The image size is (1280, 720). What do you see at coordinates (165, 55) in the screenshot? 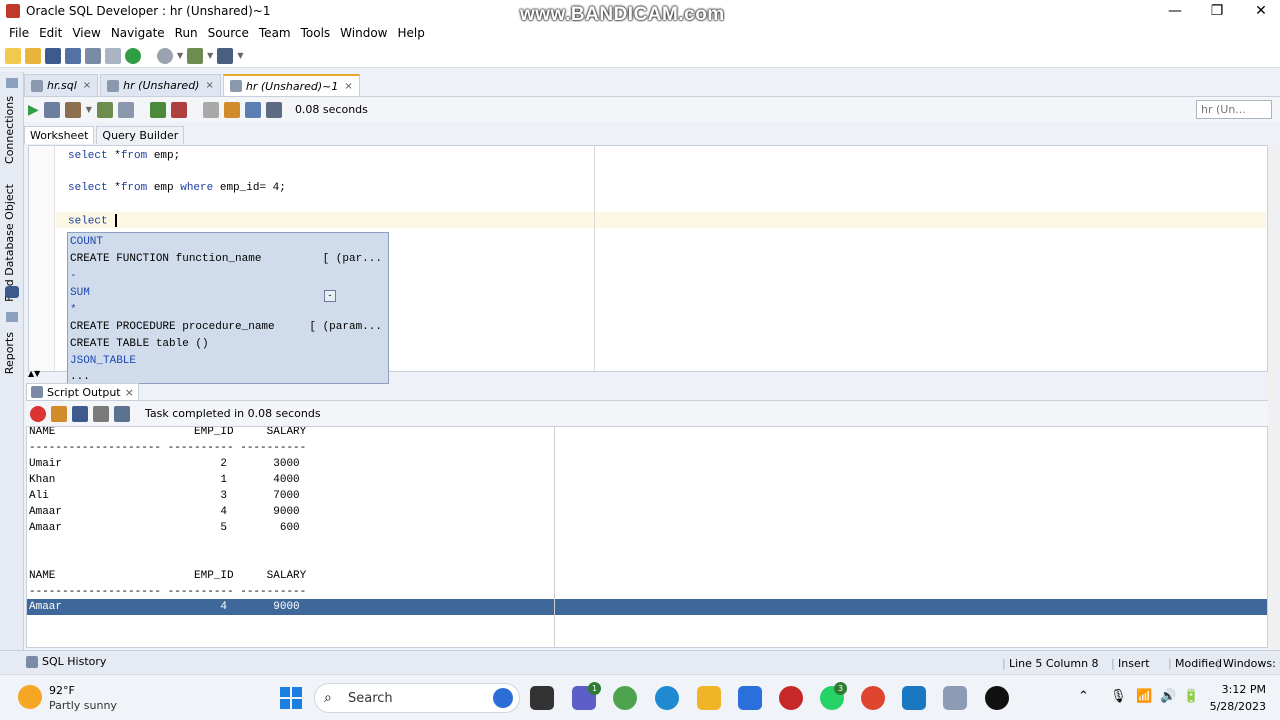
I see `forward-icon` at bounding box center [165, 55].